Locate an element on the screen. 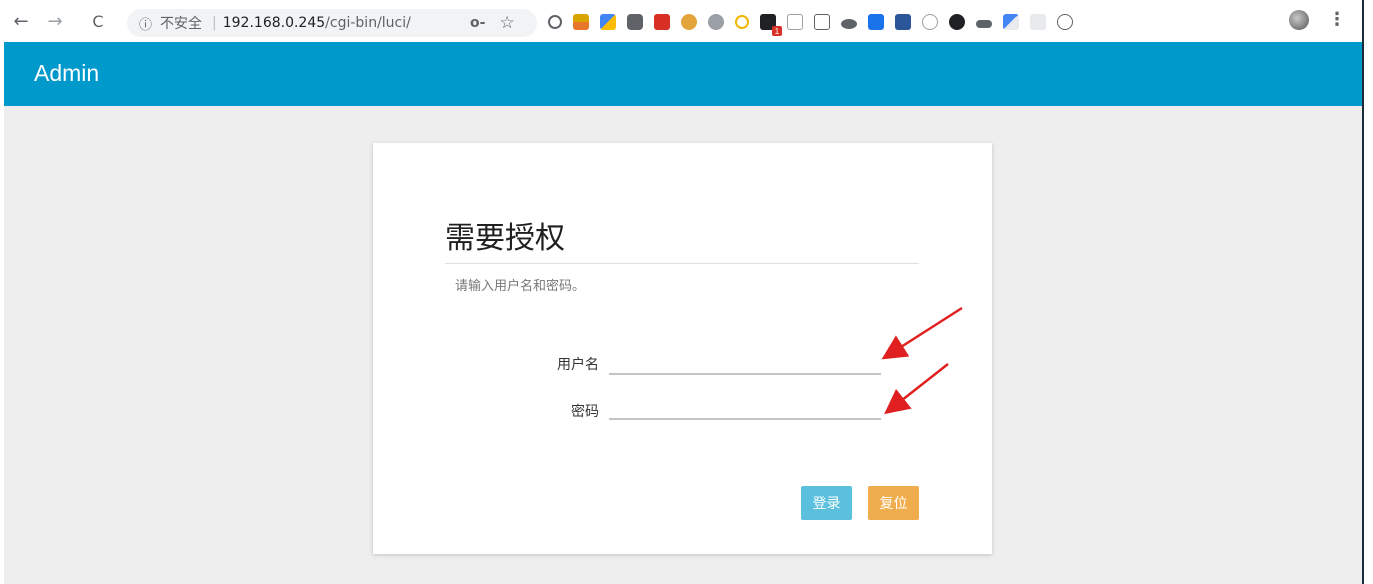  glasses-extension-icon is located at coordinates (984, 24).